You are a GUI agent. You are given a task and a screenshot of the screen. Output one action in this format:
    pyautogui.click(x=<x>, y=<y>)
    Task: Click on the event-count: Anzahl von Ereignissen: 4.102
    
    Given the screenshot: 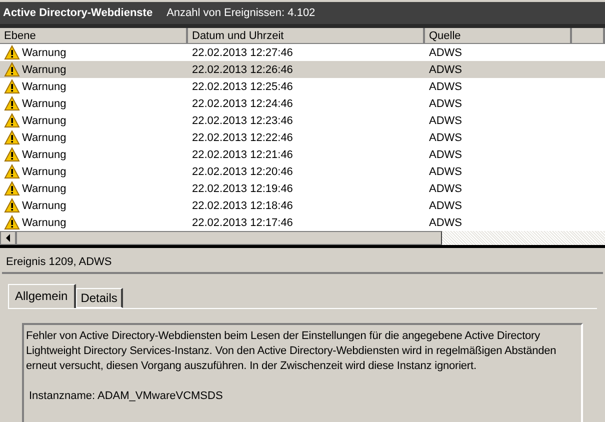 What is the action you would take?
    pyautogui.click(x=241, y=13)
    